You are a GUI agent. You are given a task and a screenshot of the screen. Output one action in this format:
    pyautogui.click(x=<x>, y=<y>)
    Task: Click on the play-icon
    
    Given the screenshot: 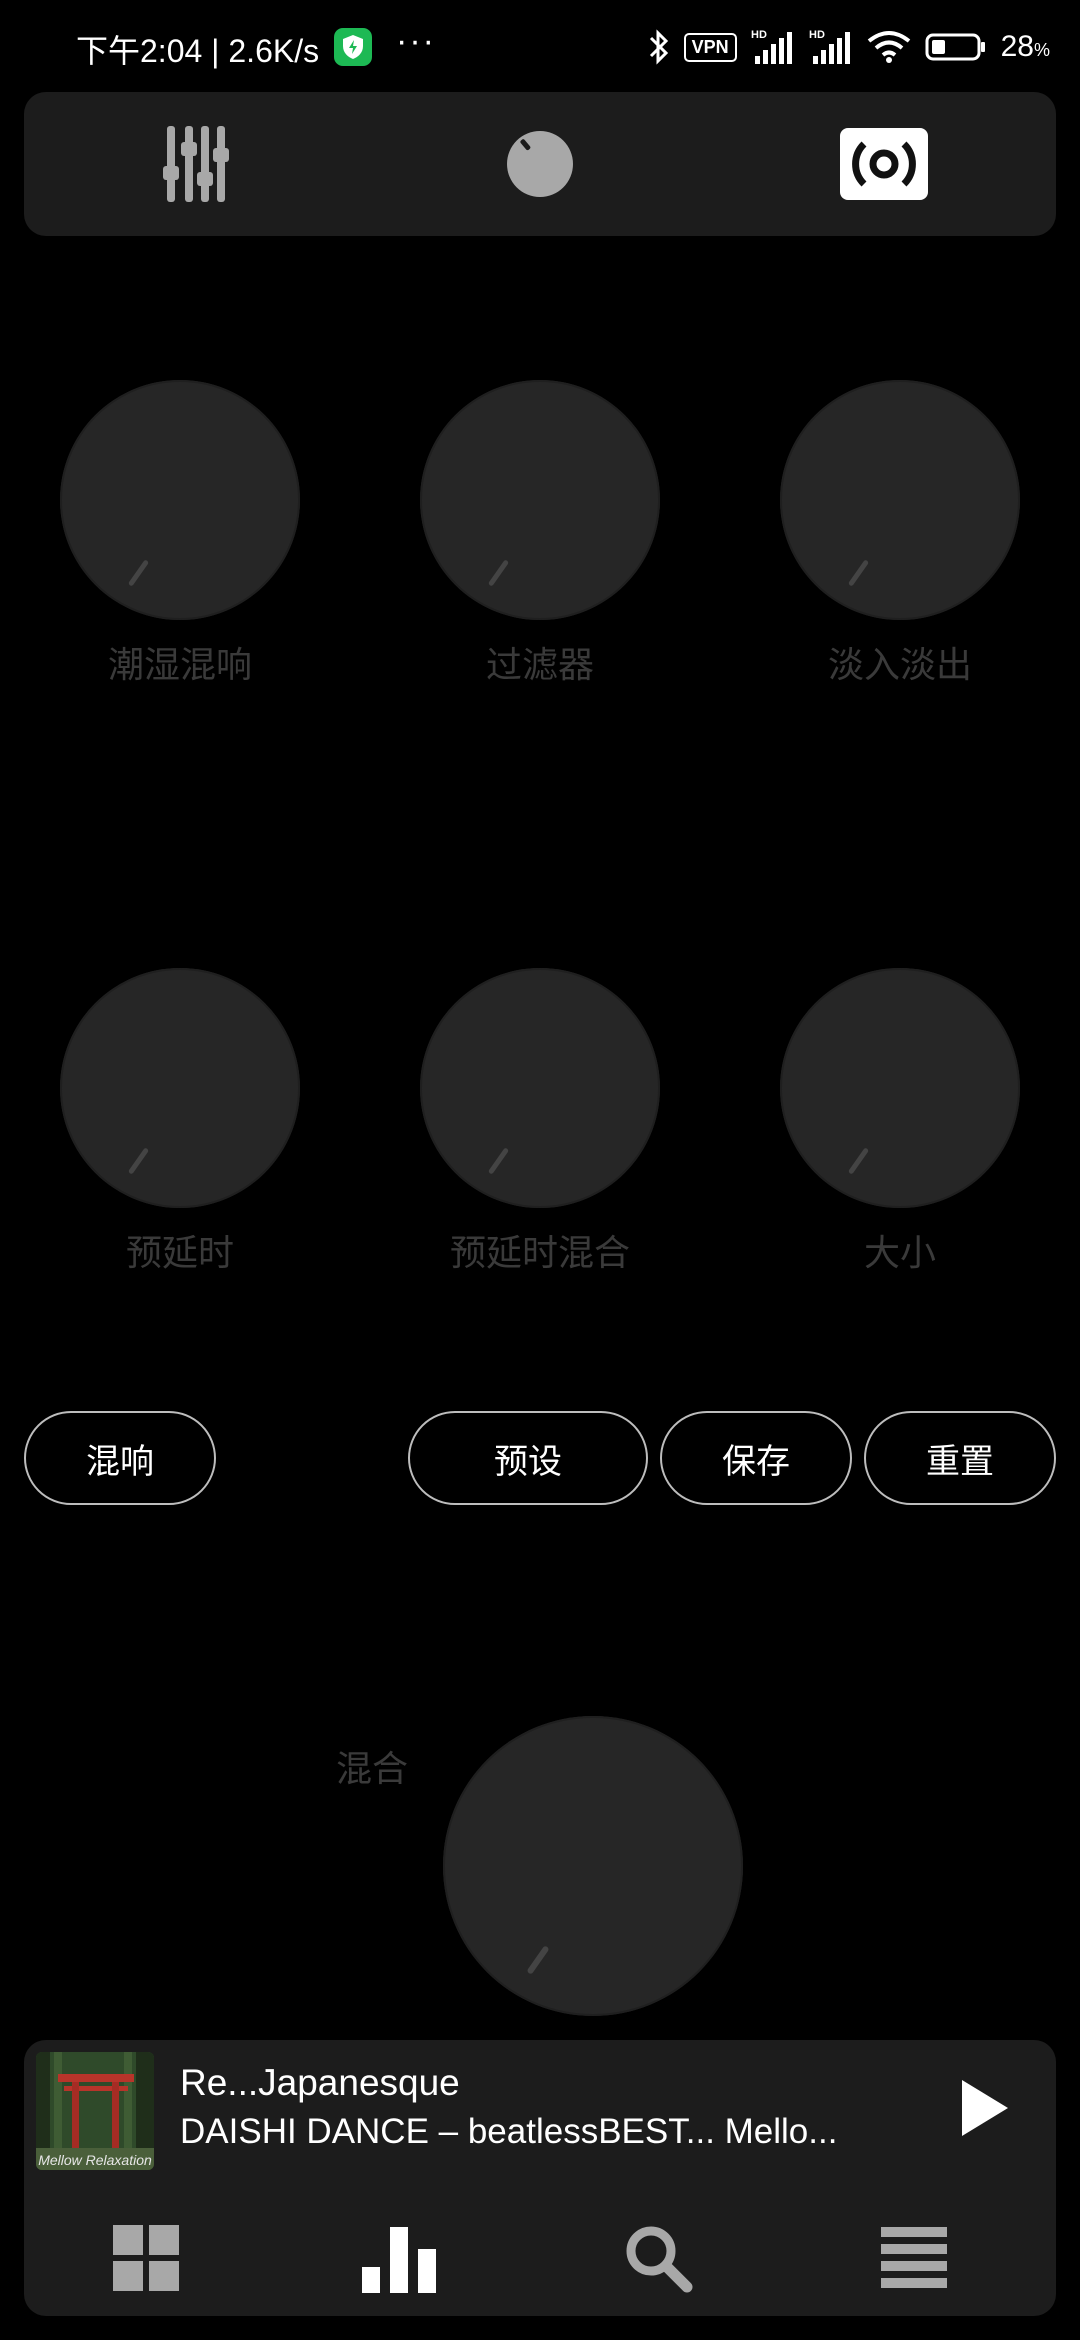 What is the action you would take?
    pyautogui.click(x=985, y=2108)
    